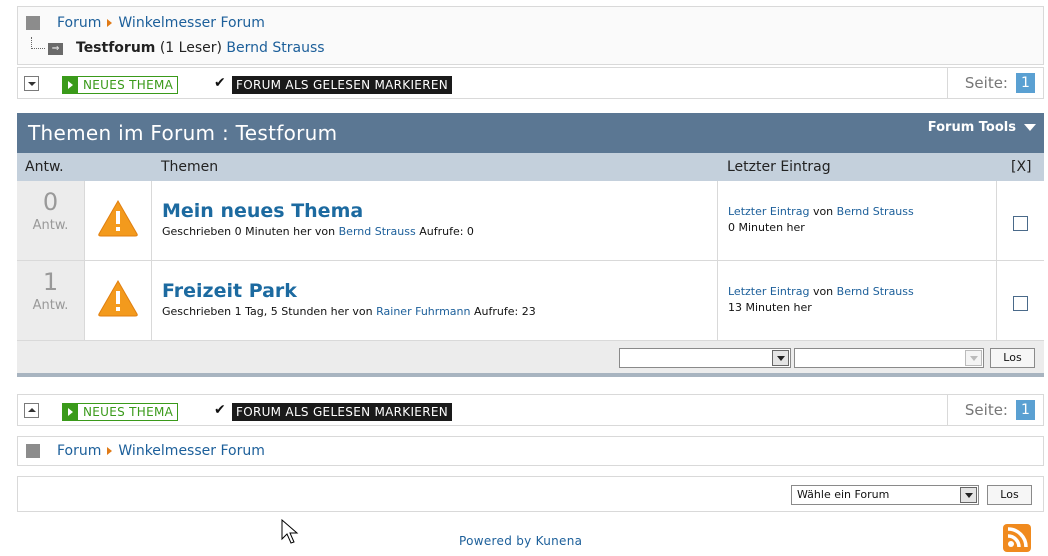 The height and width of the screenshot is (556, 1048). What do you see at coordinates (843, 494) in the screenshot?
I see `forum-jump-value: Wähle ein Forum` at bounding box center [843, 494].